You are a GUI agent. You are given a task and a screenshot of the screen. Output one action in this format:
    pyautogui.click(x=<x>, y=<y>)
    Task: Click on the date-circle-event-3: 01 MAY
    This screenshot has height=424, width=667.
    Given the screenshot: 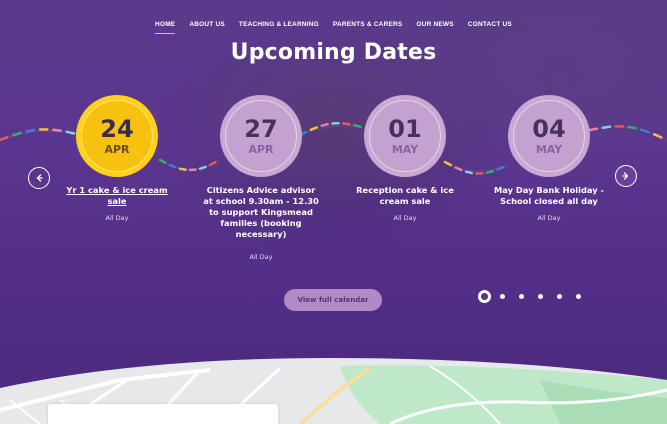 What is the action you would take?
    pyautogui.click(x=405, y=136)
    